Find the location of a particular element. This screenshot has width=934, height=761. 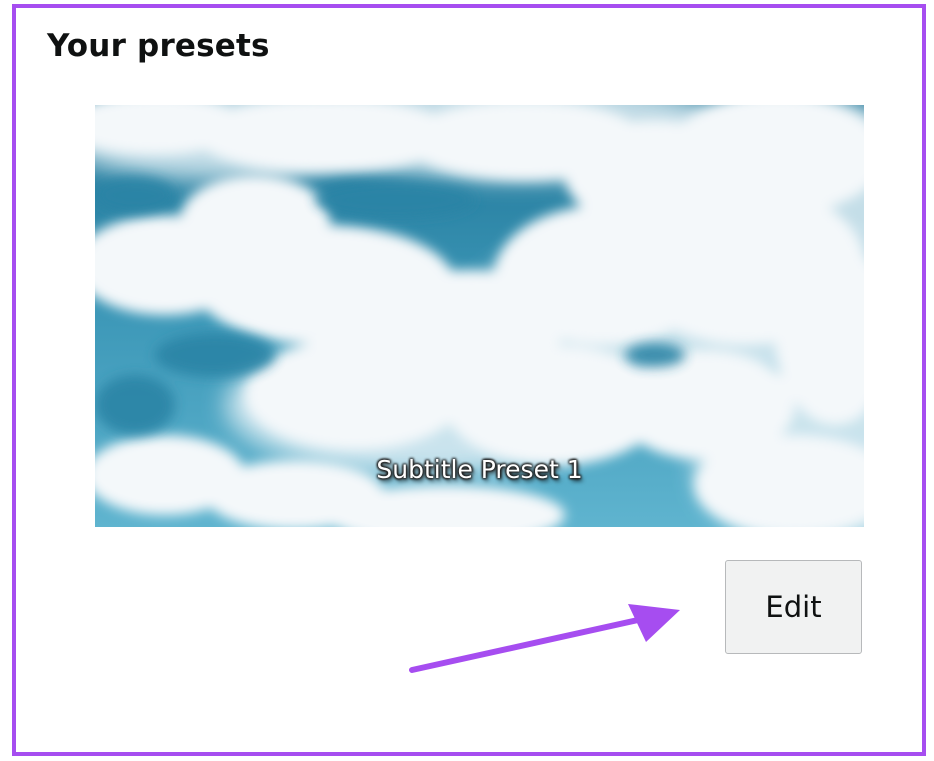

annotation-arrow-icon is located at coordinates (544, 638).